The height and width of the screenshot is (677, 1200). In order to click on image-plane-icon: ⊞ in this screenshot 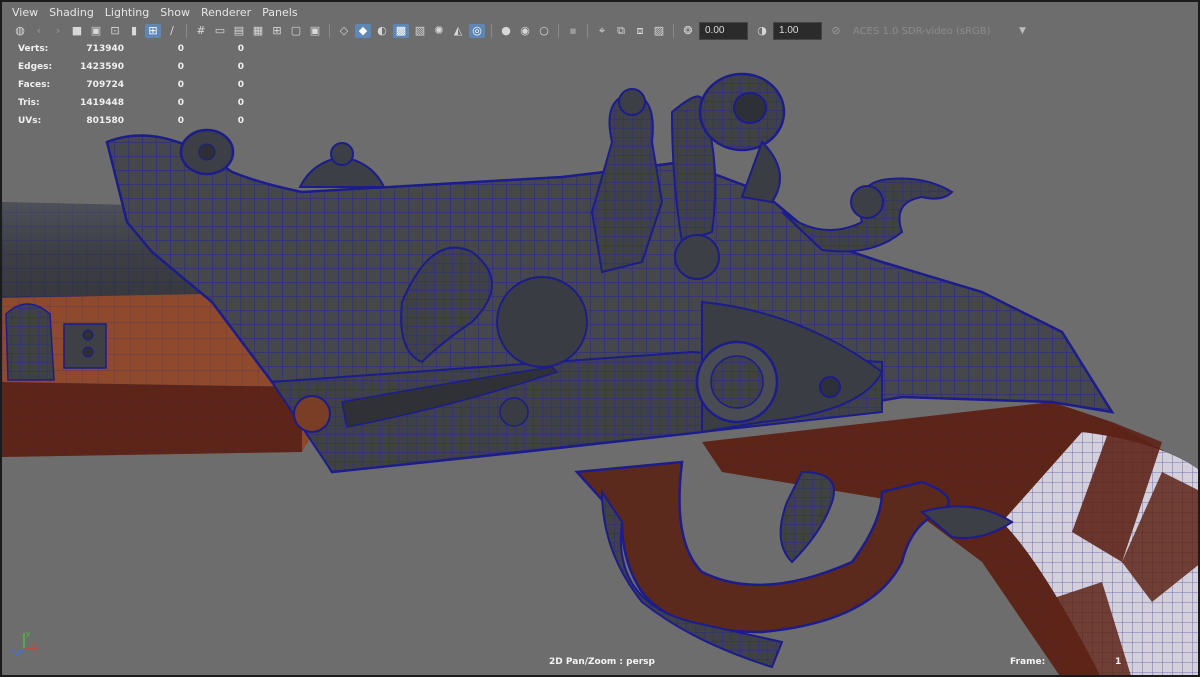, I will do `click(153, 31)`.